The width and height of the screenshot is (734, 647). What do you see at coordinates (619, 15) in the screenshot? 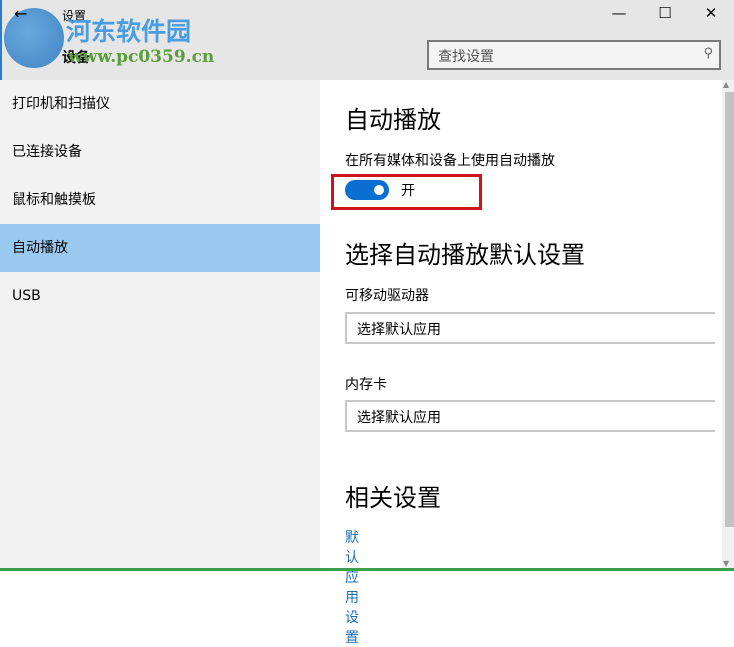
I see `minimize-button: —` at bounding box center [619, 15].